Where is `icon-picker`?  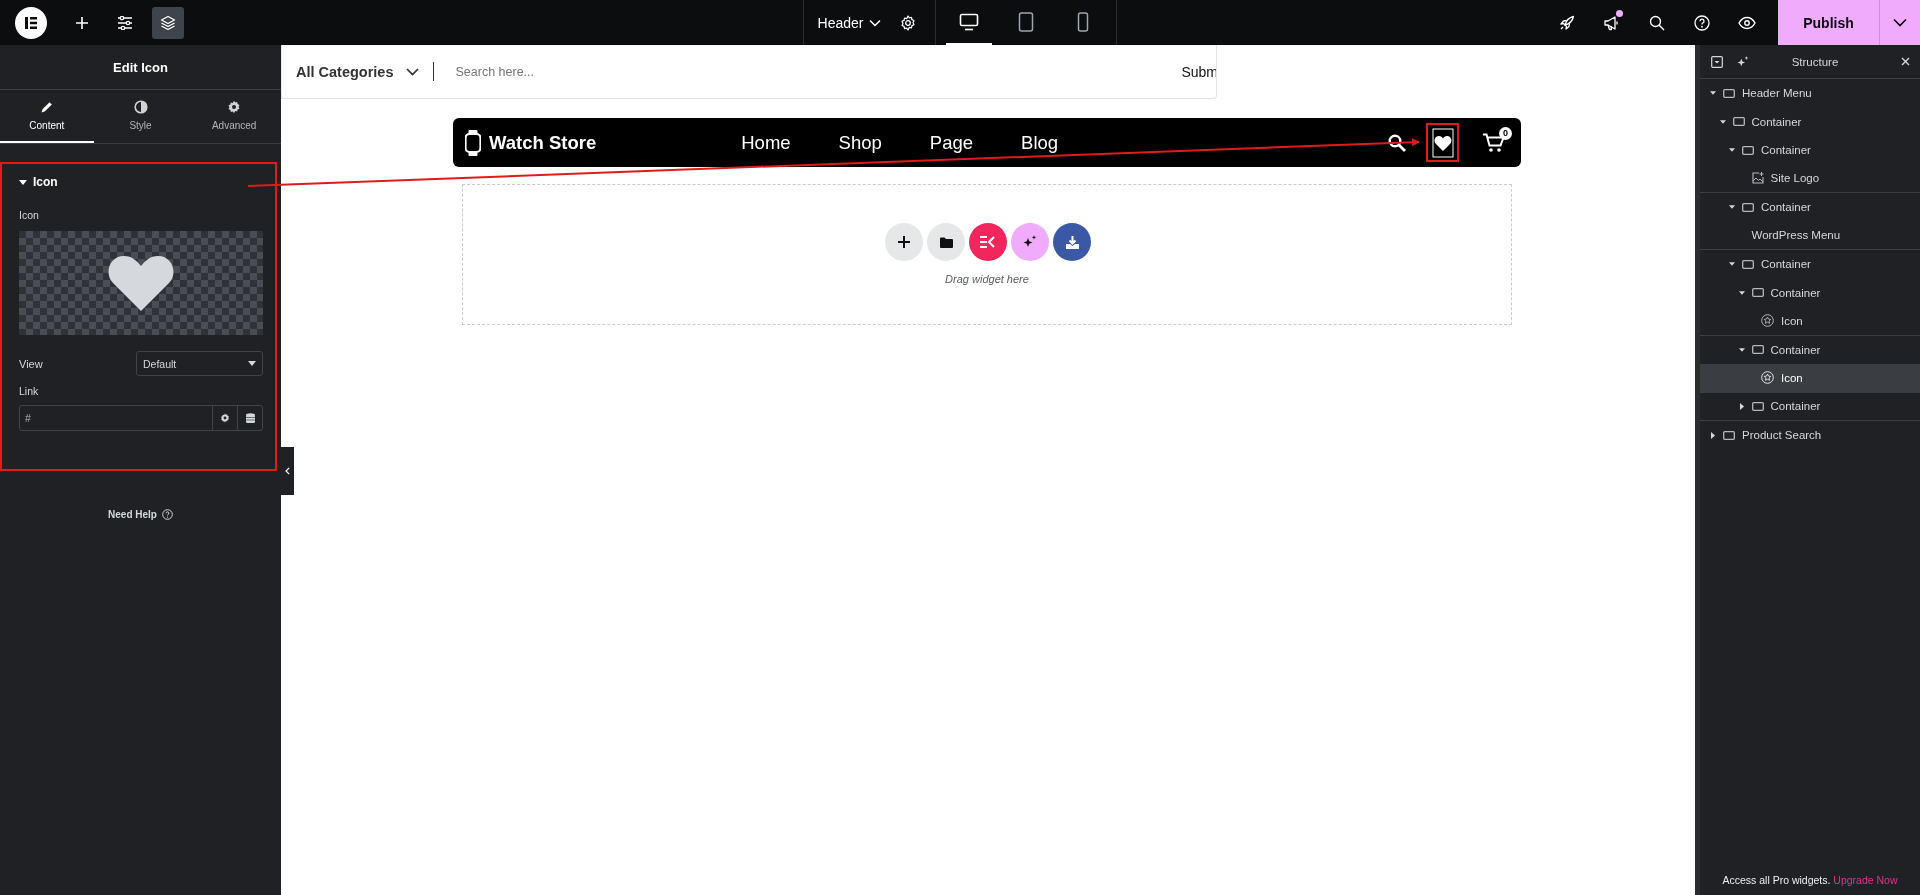
icon-picker is located at coordinates (141, 283).